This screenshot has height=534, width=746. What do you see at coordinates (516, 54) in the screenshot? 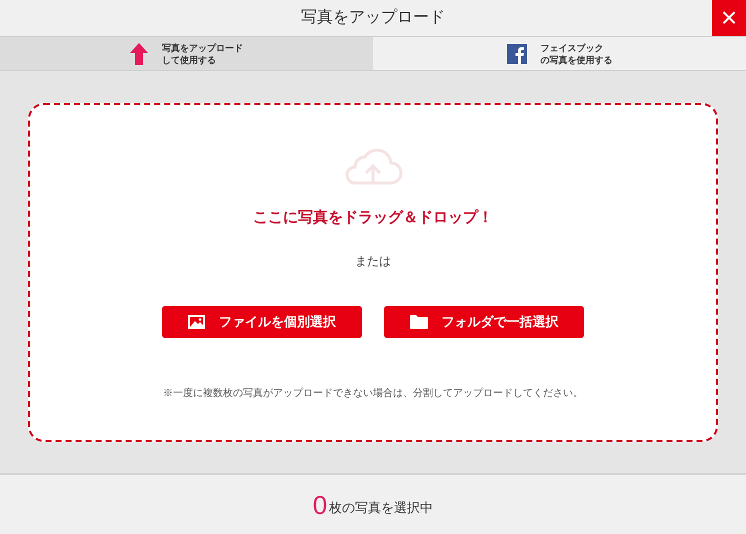
I see `facebook-icon` at bounding box center [516, 54].